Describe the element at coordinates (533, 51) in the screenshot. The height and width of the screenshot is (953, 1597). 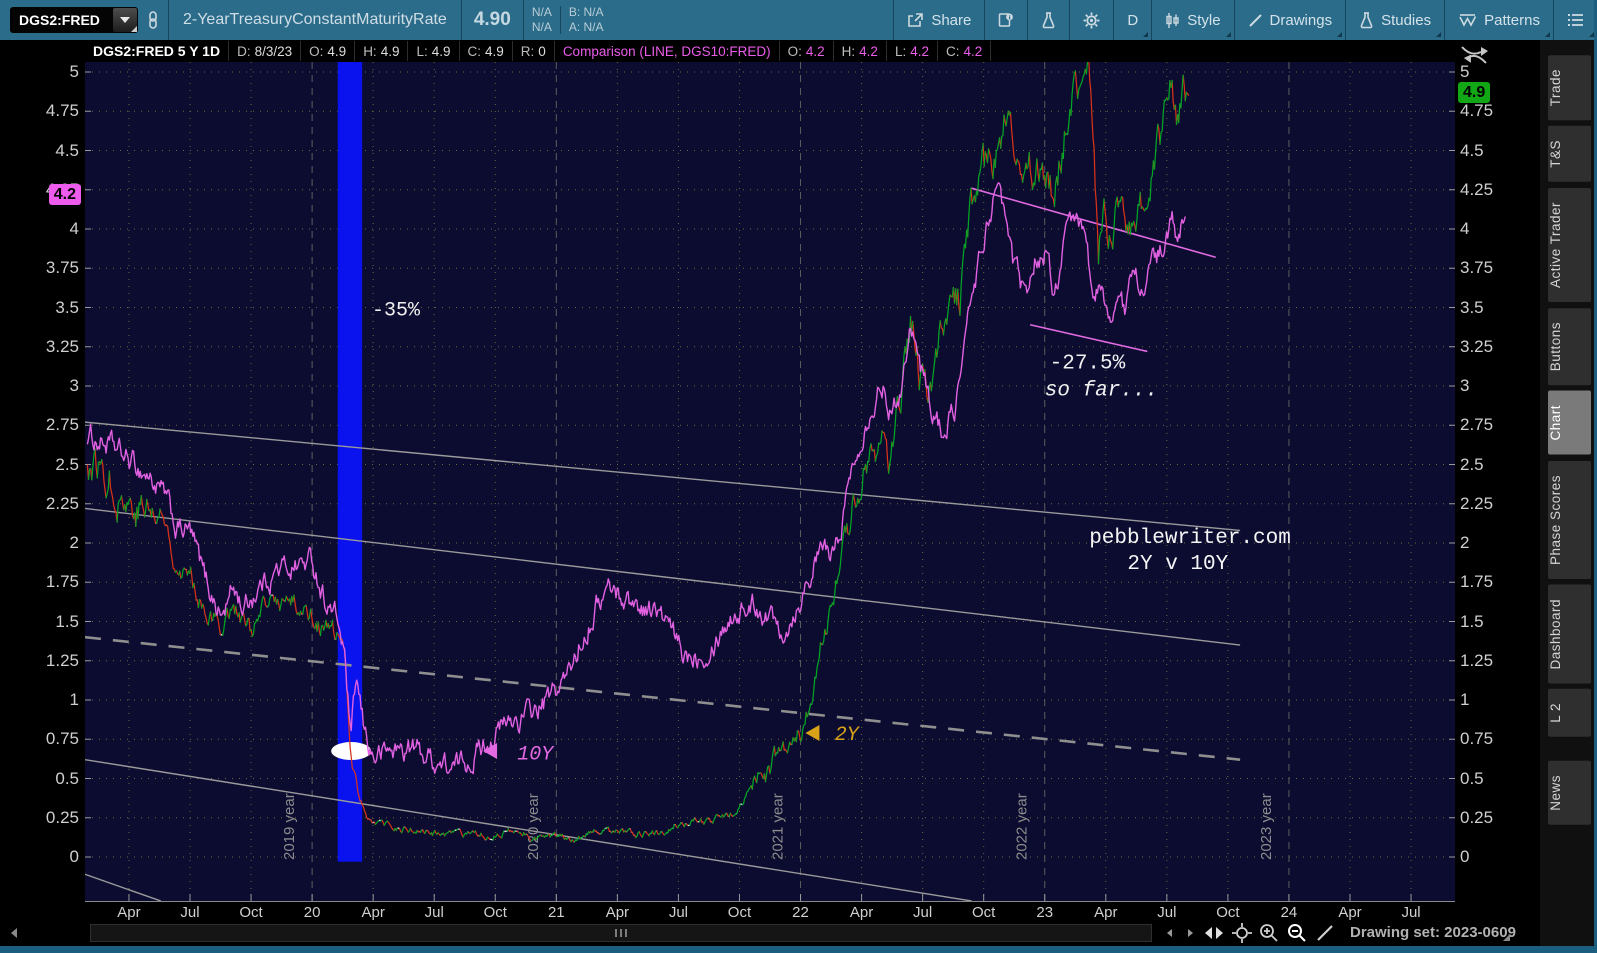
I see `ohlc-field: R: 0` at that location.